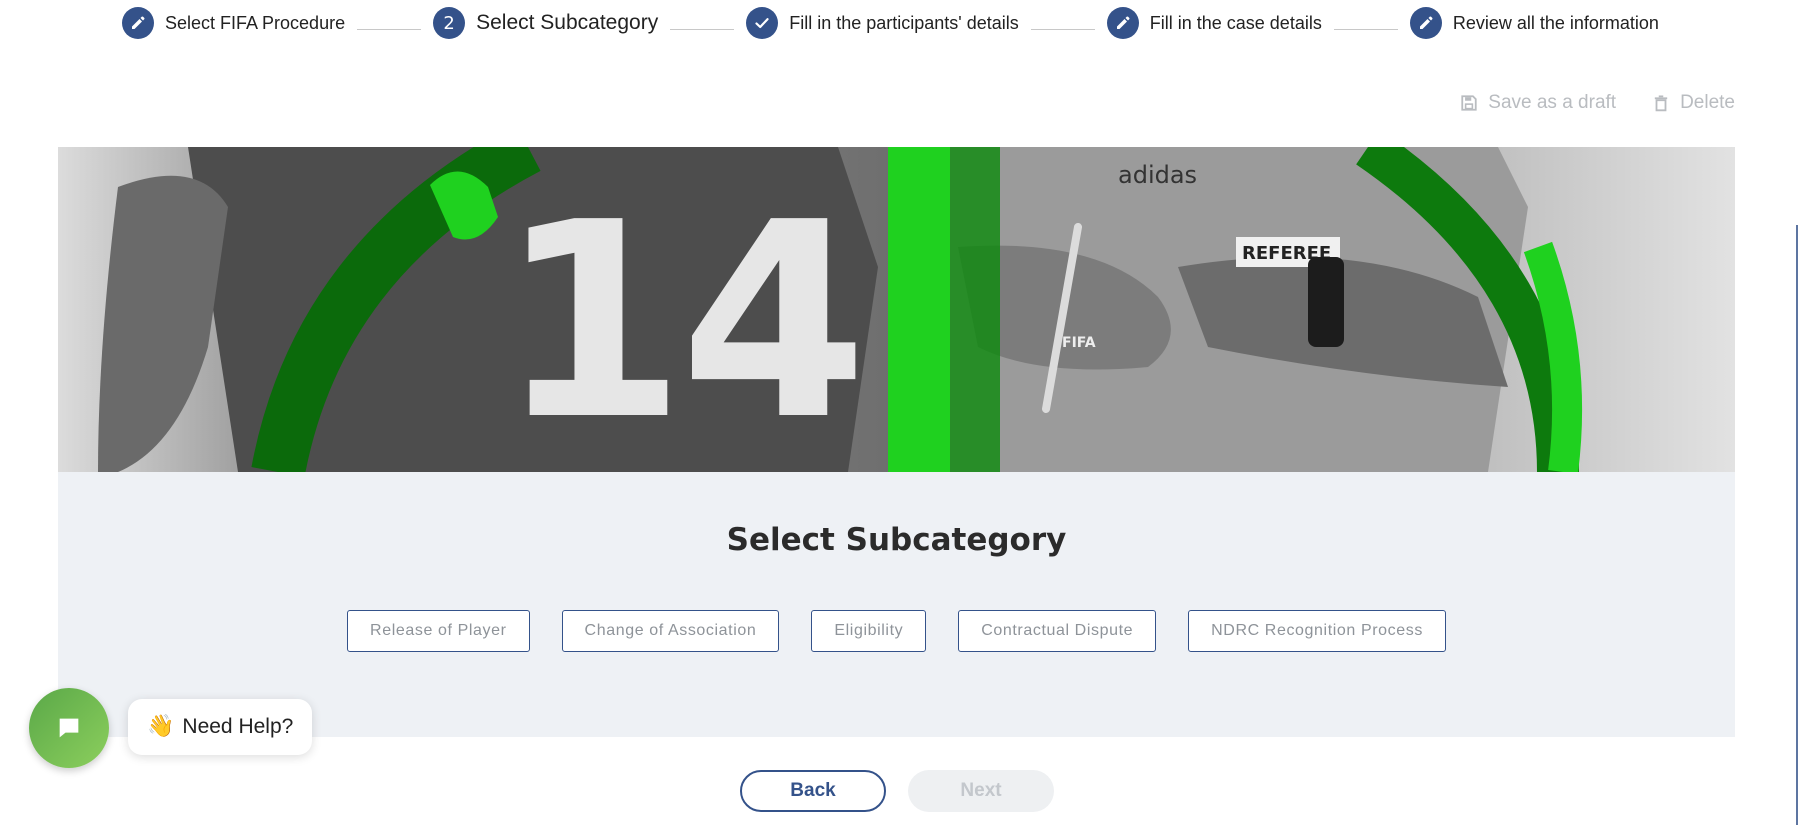  What do you see at coordinates (161, 726) in the screenshot?
I see `waving-hand-icon: 👋` at bounding box center [161, 726].